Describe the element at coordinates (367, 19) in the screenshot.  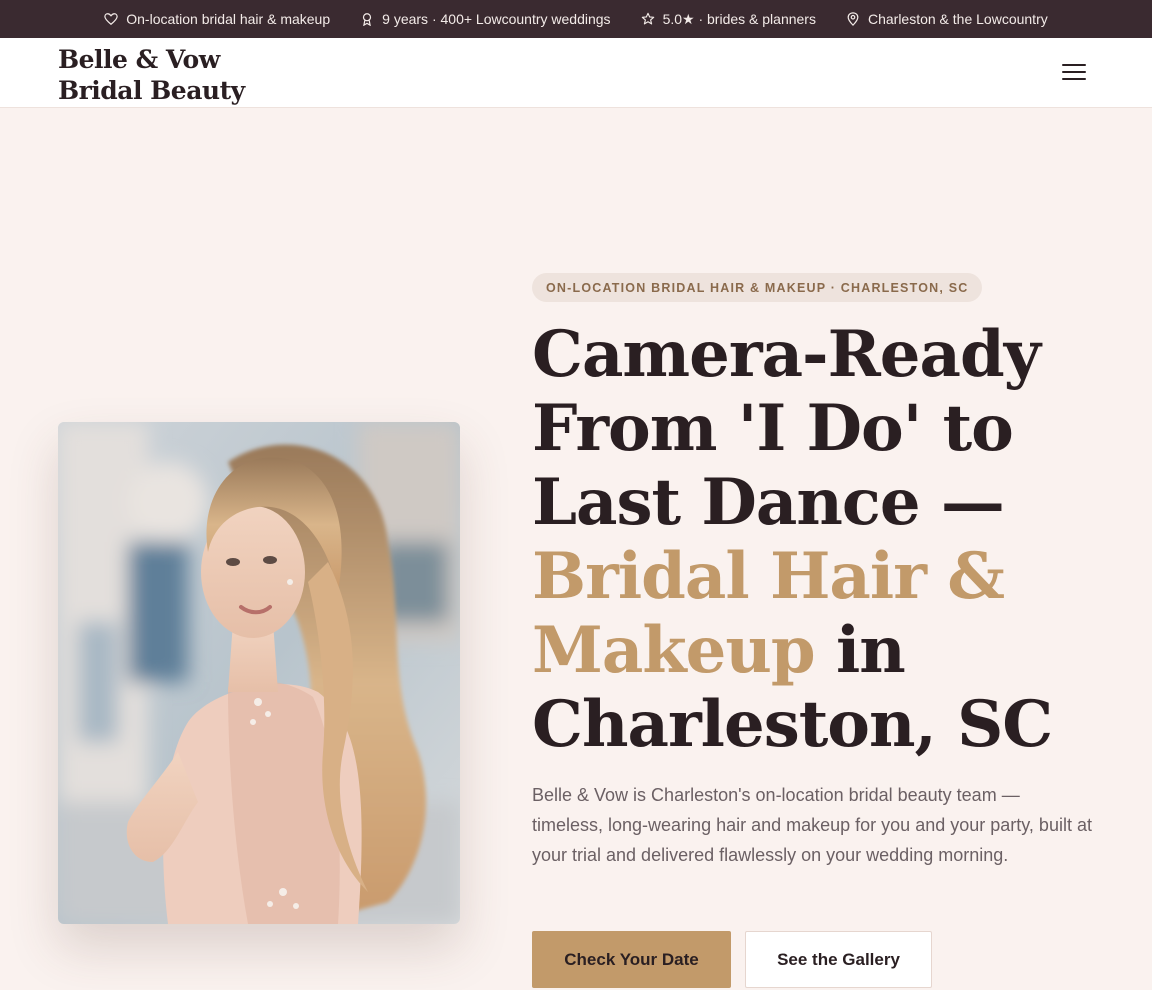
I see `award-icon` at that location.